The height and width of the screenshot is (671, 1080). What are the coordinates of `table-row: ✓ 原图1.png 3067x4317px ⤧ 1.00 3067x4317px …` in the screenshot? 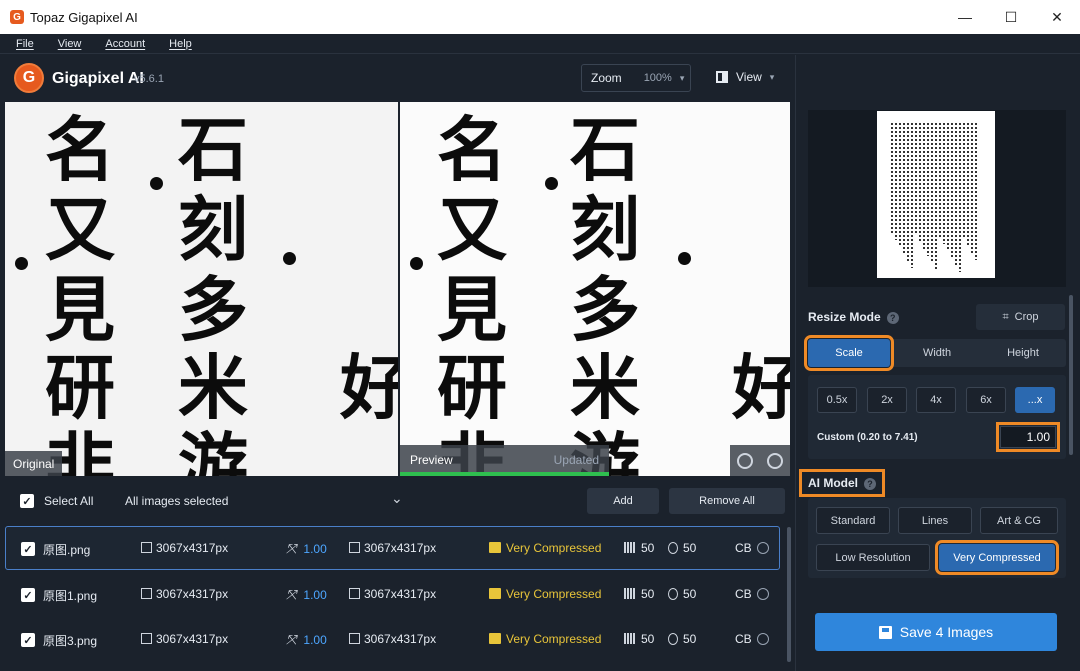 It's located at (392, 594).